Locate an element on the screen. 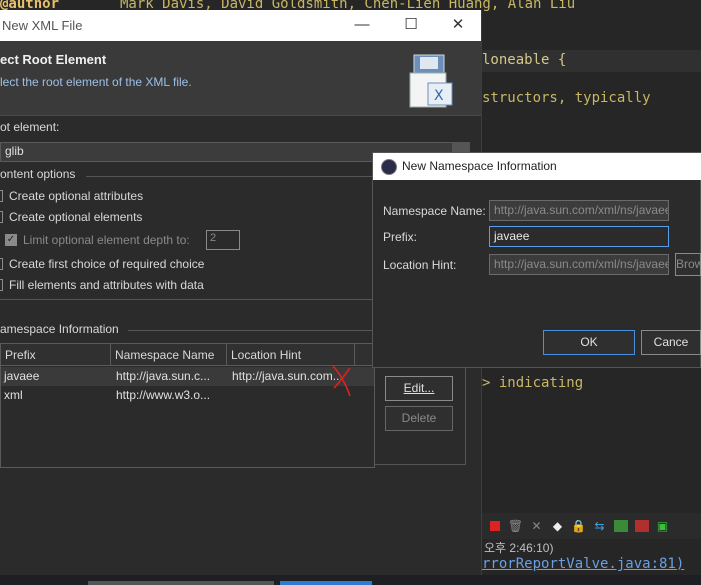  terminate-icon is located at coordinates (494, 526).